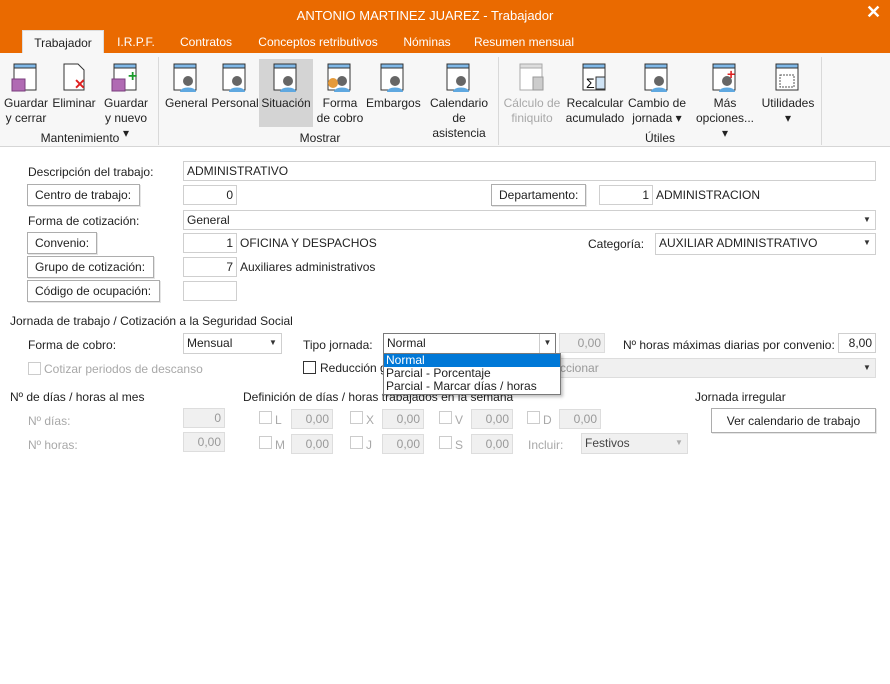 The height and width of the screenshot is (684, 890). Describe the element at coordinates (616, 244) in the screenshot. I see `categoria-label: Categoría:` at that location.